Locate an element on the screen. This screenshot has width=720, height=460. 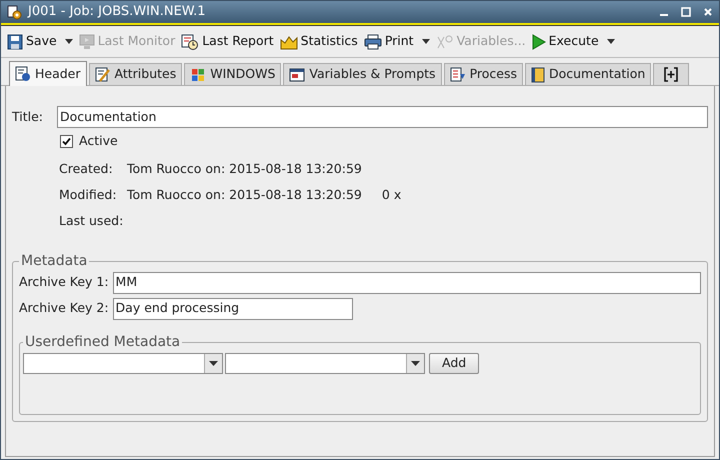
field-label: Archive Key 2: is located at coordinates (64, 308).